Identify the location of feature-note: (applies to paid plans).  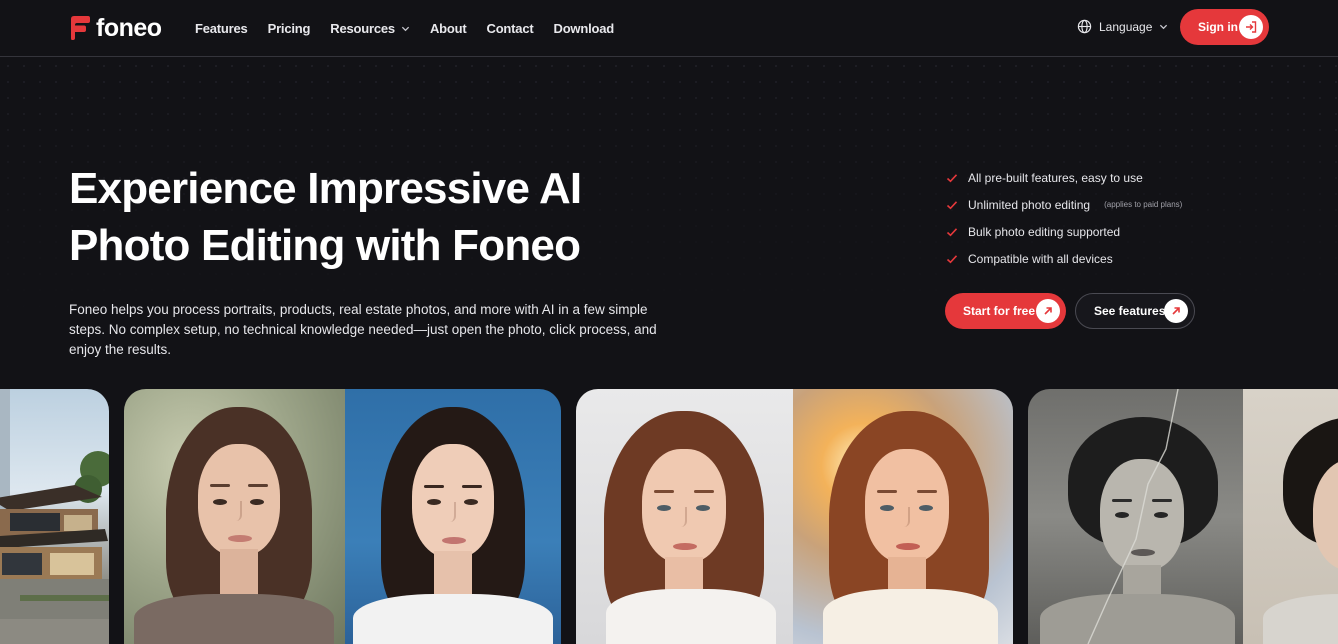
(1143, 204).